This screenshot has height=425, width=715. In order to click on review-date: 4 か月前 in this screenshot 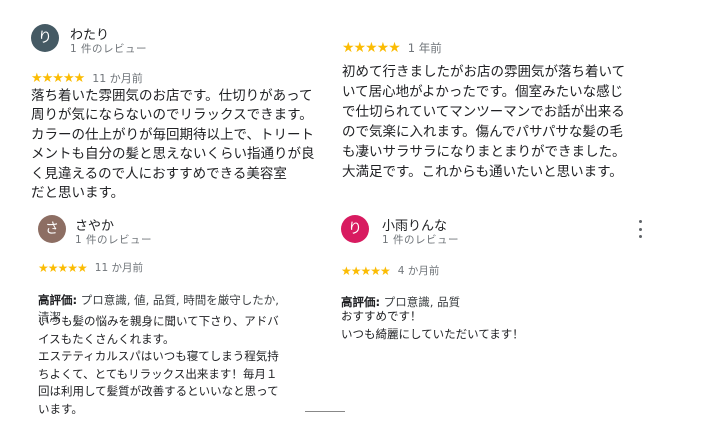, I will do `click(418, 271)`.